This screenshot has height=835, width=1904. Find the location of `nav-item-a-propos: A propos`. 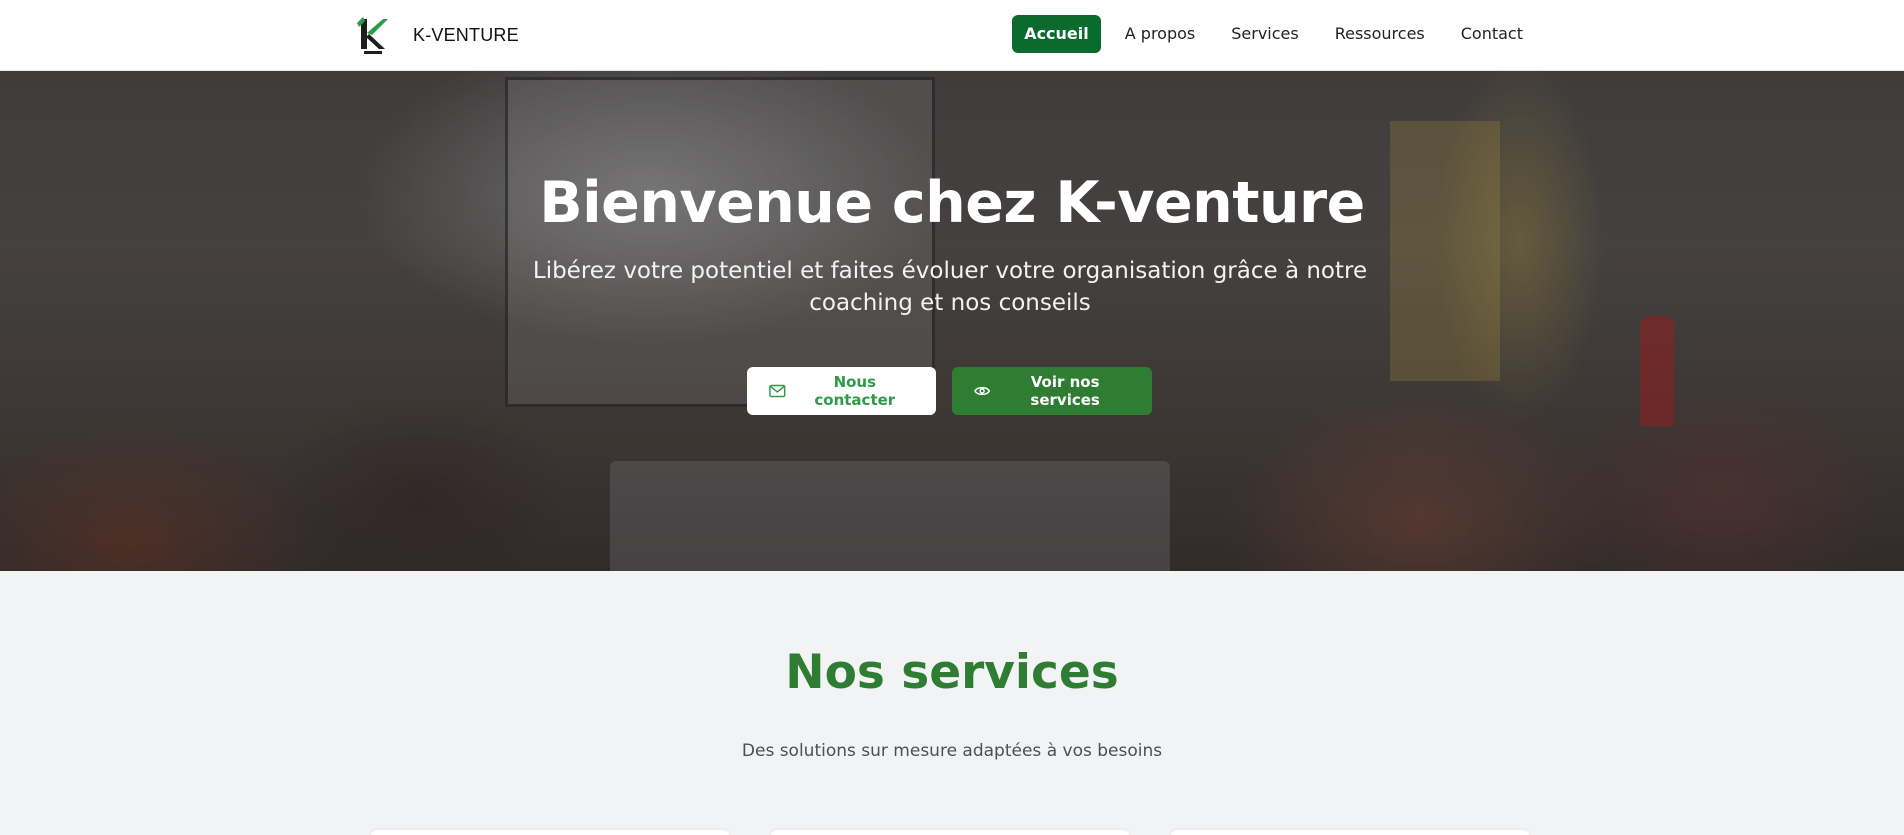

nav-item-a-propos: A propos is located at coordinates (1160, 34).